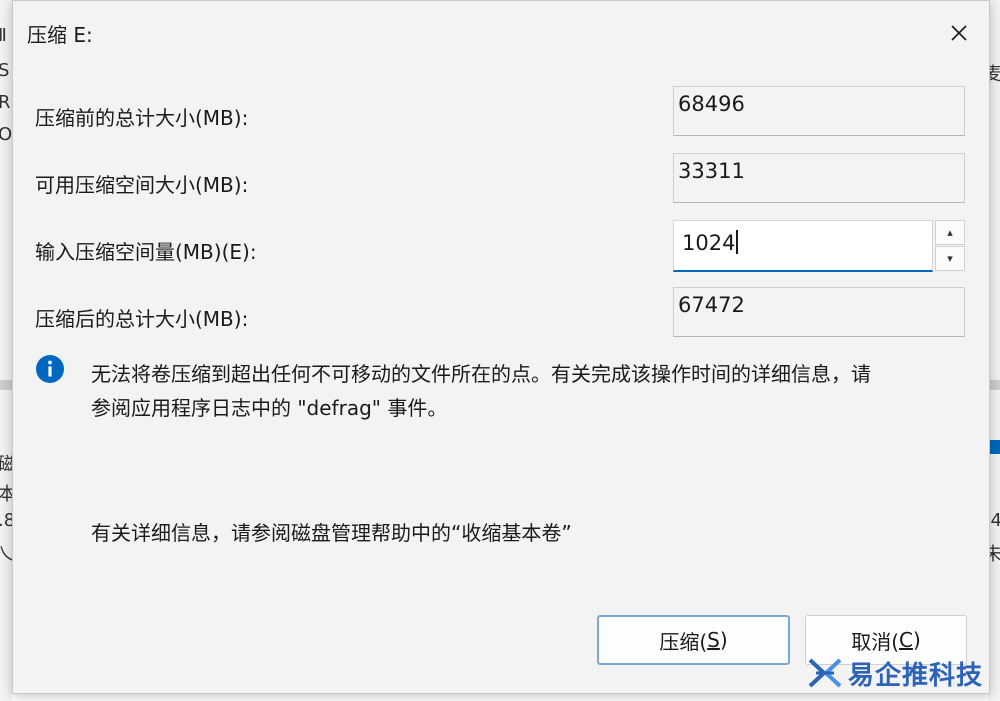 The width and height of the screenshot is (1000, 701). Describe the element at coordinates (683, 641) in the screenshot. I see `shrink-button-label: 压缩(` at that location.